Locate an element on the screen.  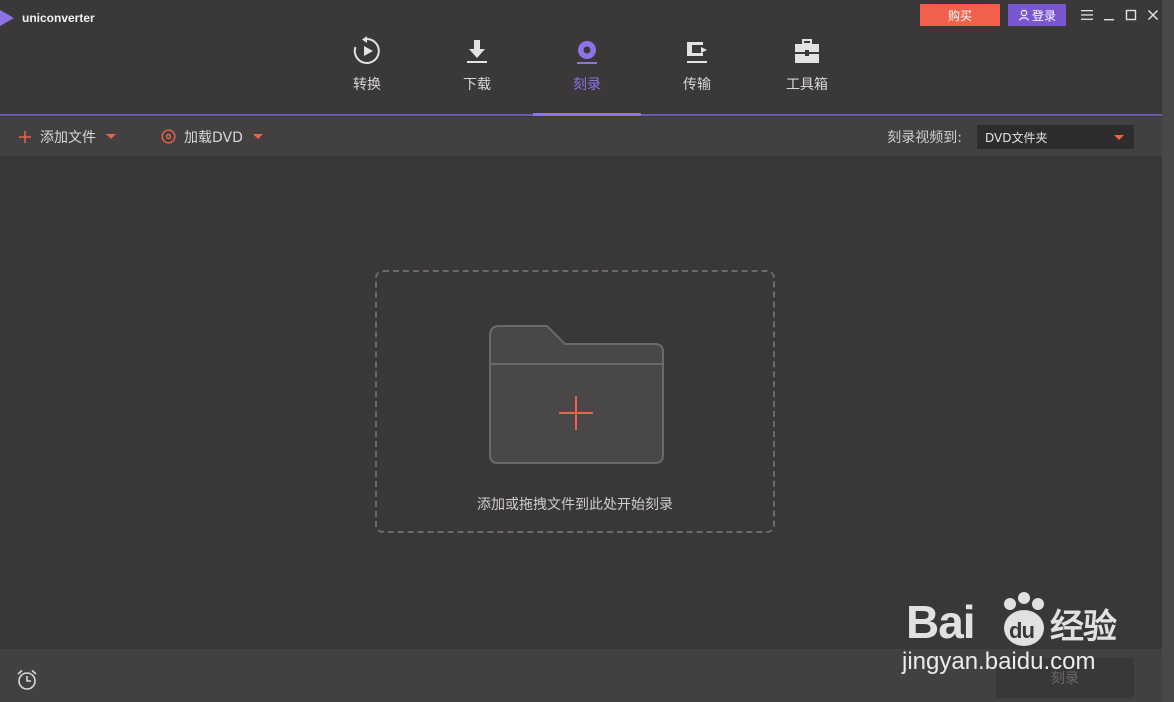
menu-button is located at coordinates (1087, 15).